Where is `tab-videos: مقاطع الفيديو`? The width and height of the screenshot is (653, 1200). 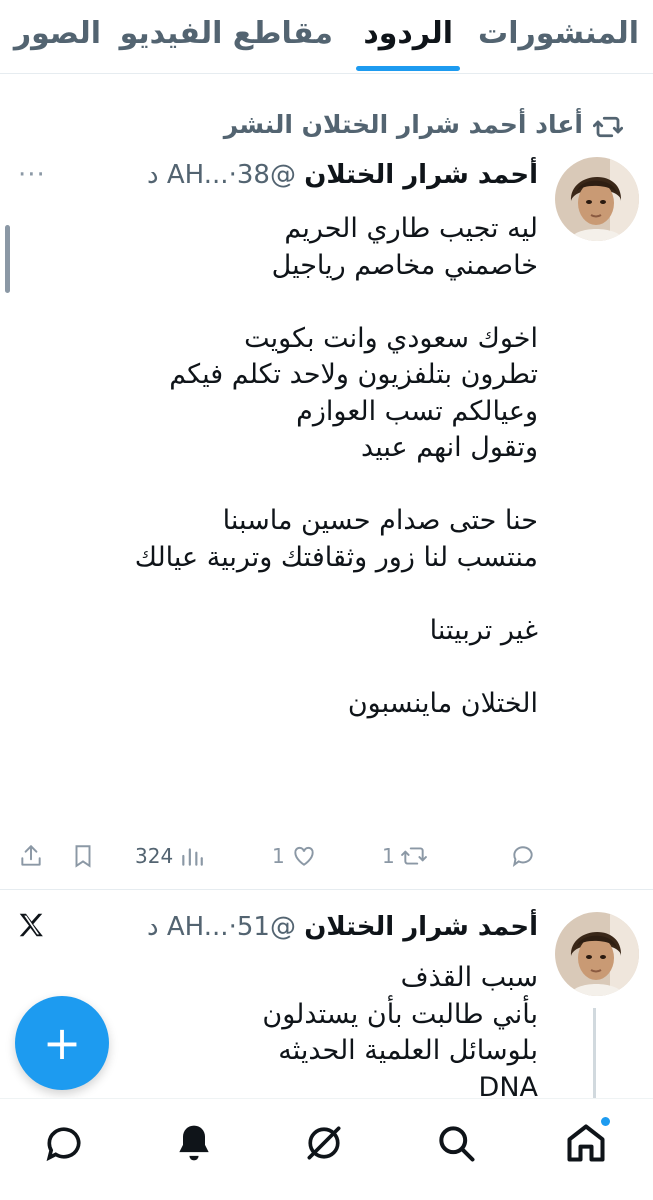
tab-videos: مقاطع الفيديو is located at coordinates (226, 33).